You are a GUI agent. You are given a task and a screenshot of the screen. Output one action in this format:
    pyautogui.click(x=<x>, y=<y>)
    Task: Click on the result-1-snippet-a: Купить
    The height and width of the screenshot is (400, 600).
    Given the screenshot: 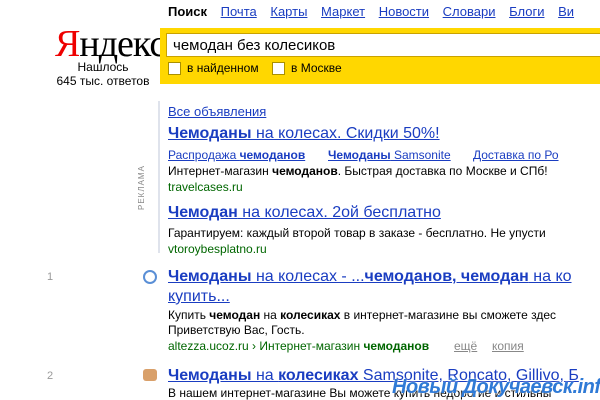 What is the action you would take?
    pyautogui.click(x=189, y=315)
    